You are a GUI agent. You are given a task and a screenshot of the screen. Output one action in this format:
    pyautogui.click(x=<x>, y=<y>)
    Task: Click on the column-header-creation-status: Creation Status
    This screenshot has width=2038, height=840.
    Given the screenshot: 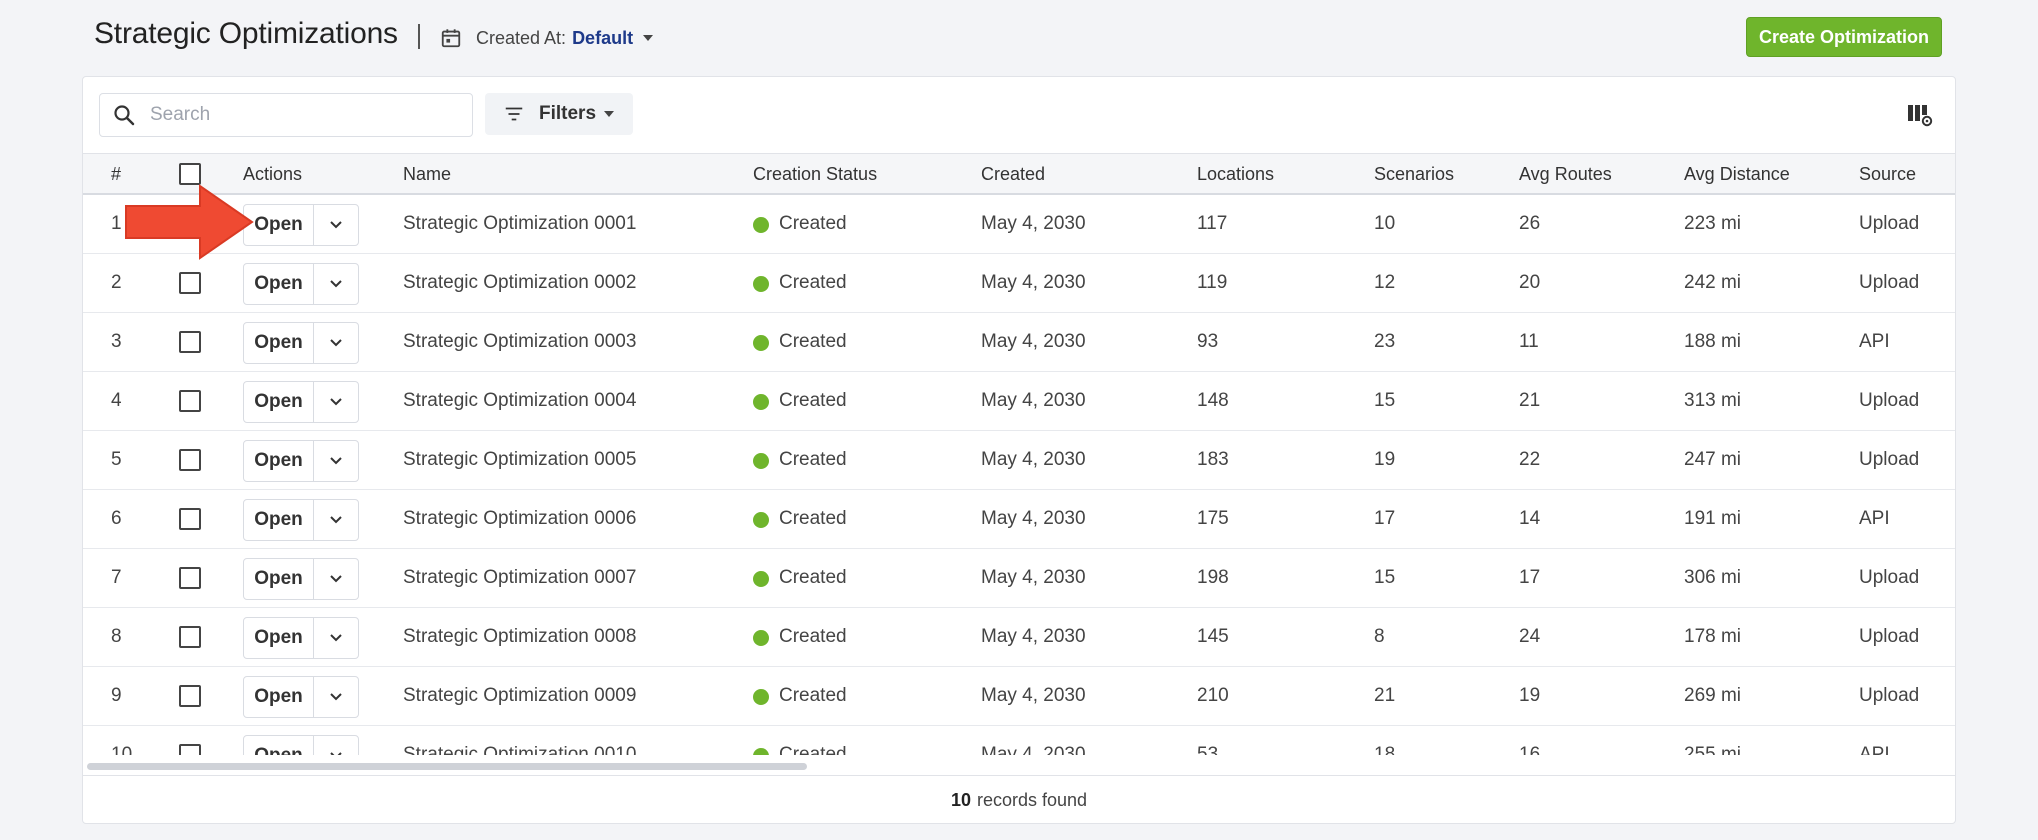 What is the action you would take?
    pyautogui.click(x=815, y=174)
    